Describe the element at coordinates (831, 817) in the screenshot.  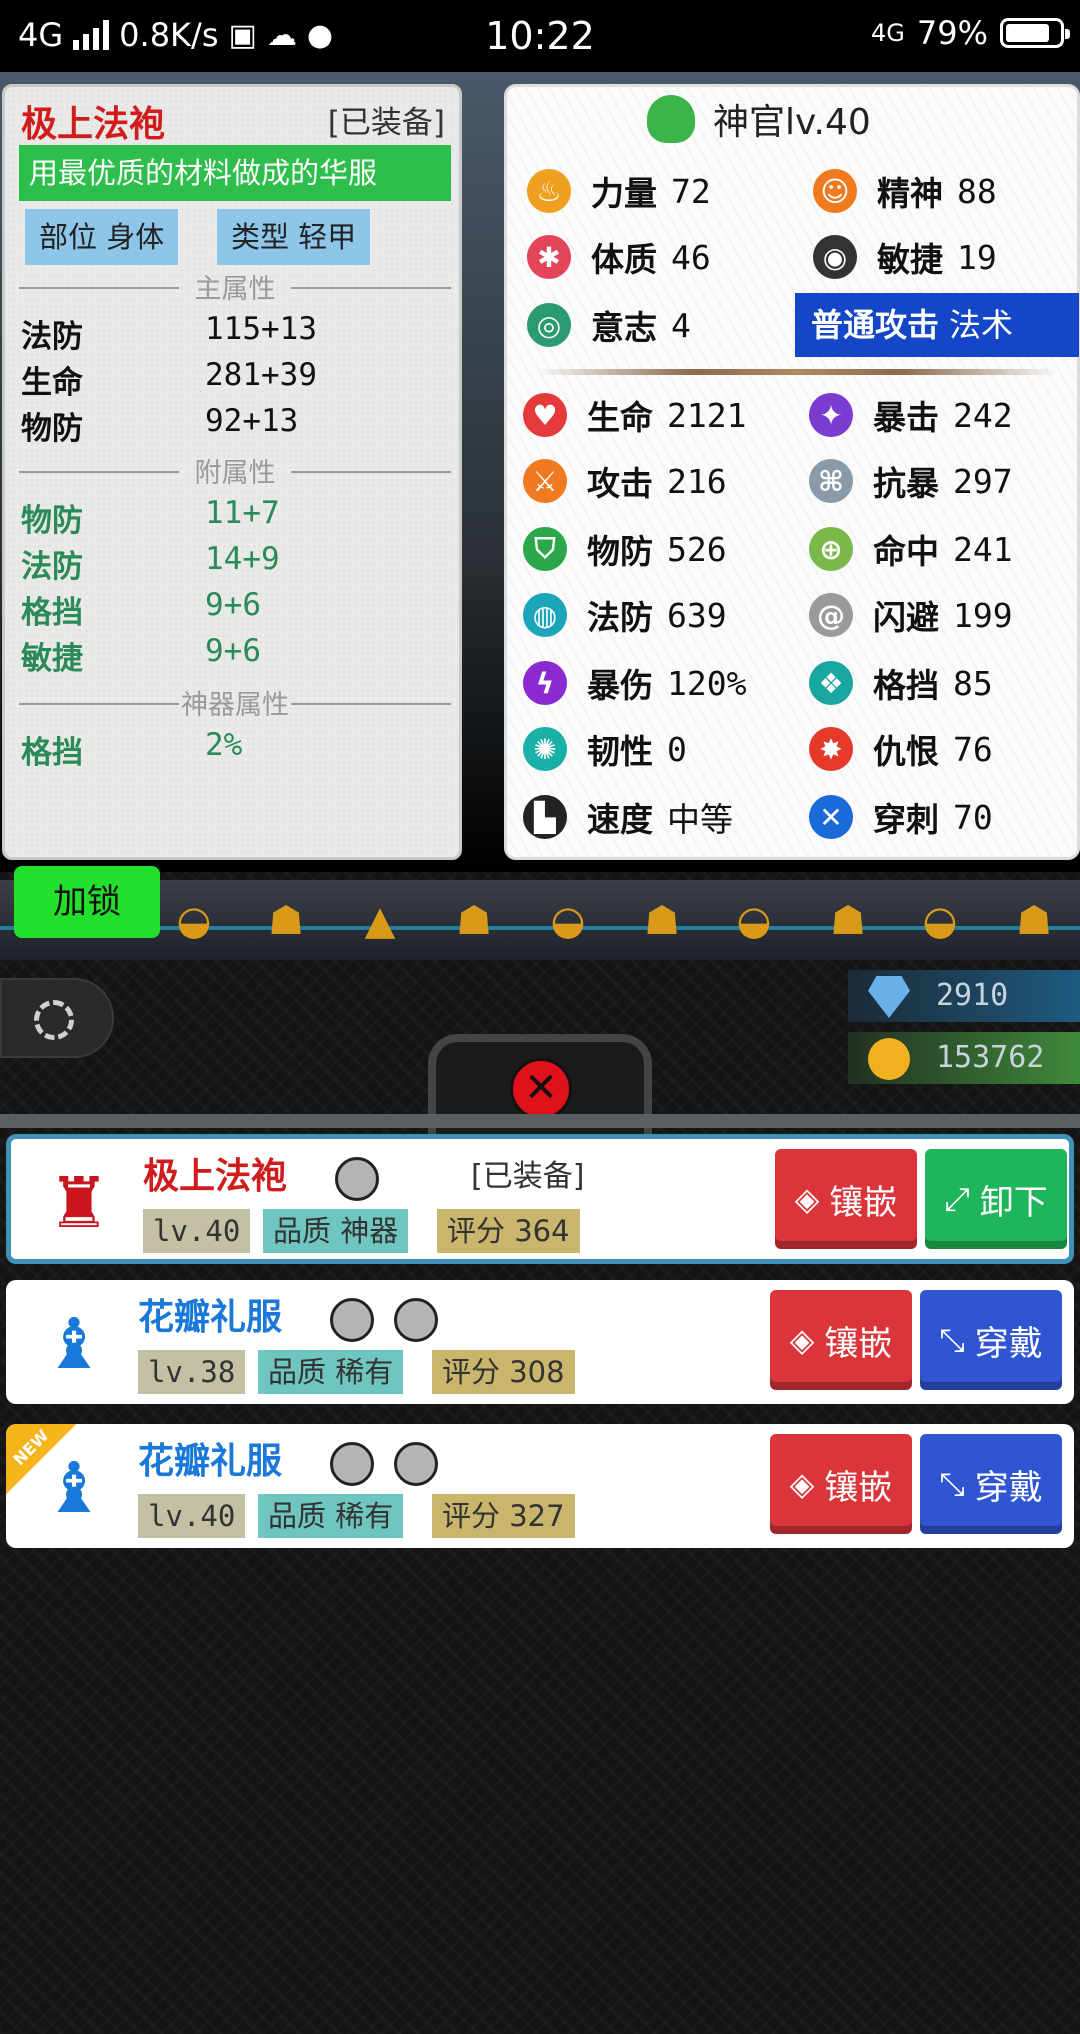
I see `pierce-icon: ✕` at that location.